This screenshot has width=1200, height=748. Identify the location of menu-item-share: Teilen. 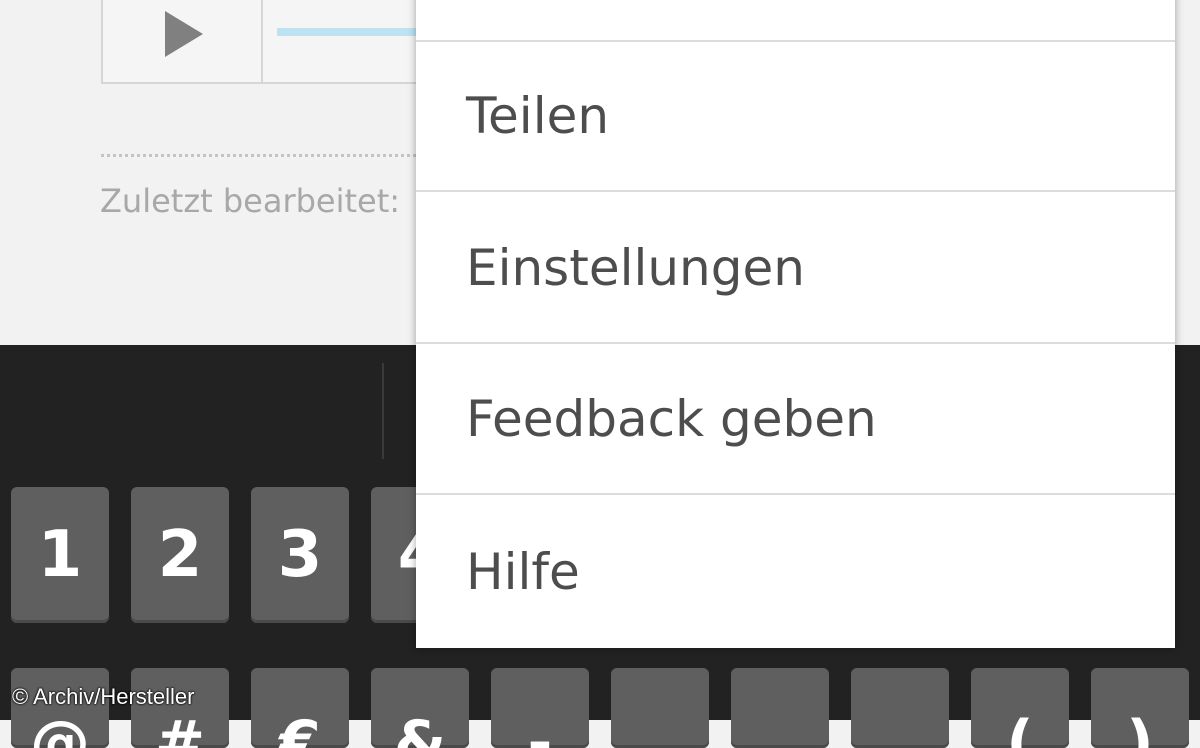
(795, 117).